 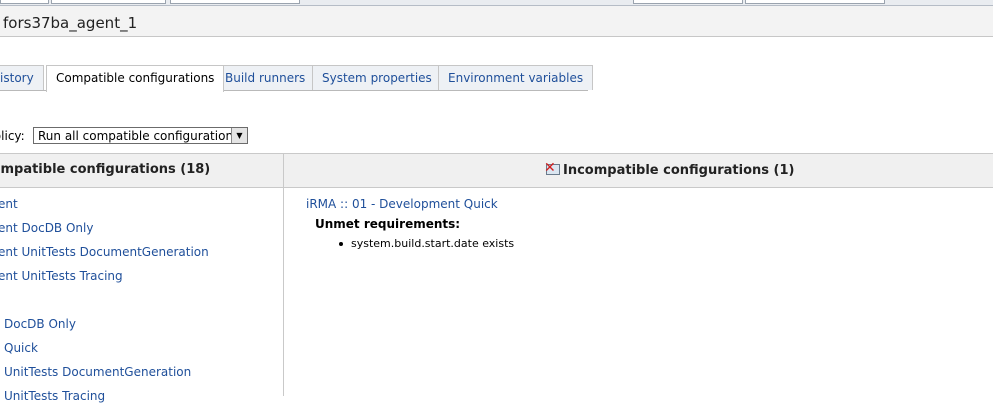 What do you see at coordinates (104, 252) in the screenshot?
I see `list-item: ent UnitTests DocumentGeneration` at bounding box center [104, 252].